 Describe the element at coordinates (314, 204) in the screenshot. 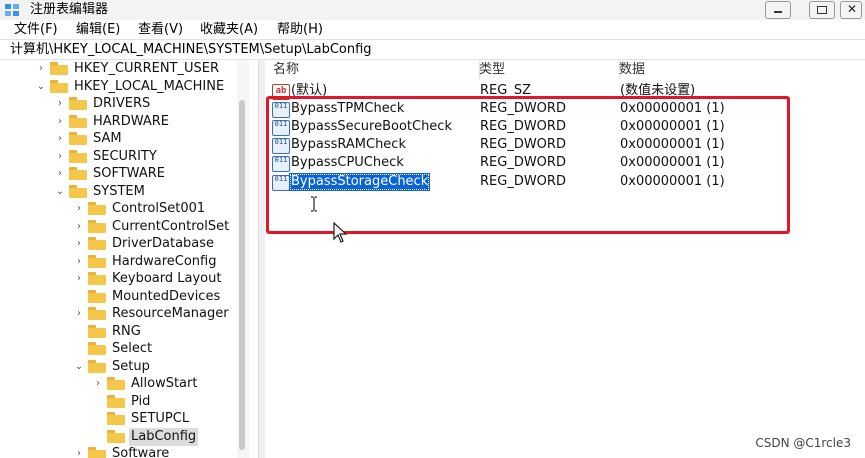

I see `ibeam-cursor-icon` at that location.